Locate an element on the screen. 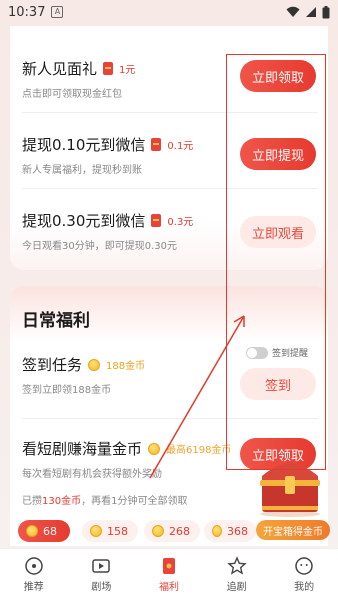  task-title: 看短剧赚海量金币 is located at coordinates (82, 449).